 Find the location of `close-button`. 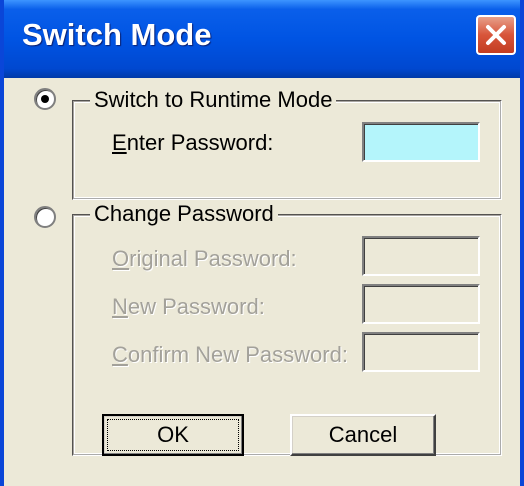

close-button is located at coordinates (496, 35).